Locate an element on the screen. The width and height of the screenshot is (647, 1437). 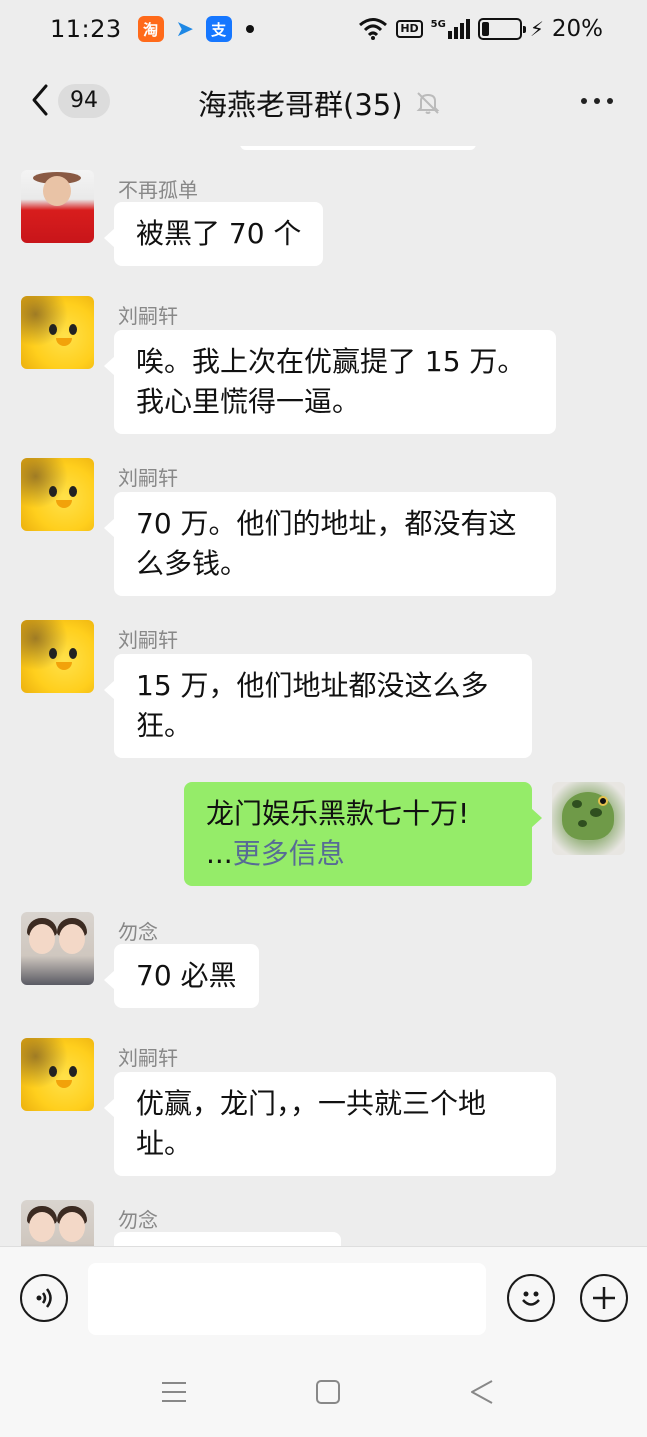
more-options-button is located at coordinates (597, 101).